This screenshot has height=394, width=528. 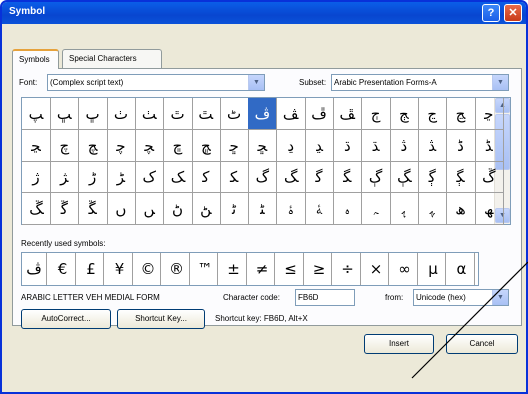 I want to click on symbol-cell: ﭫ, so click(x=291, y=114).